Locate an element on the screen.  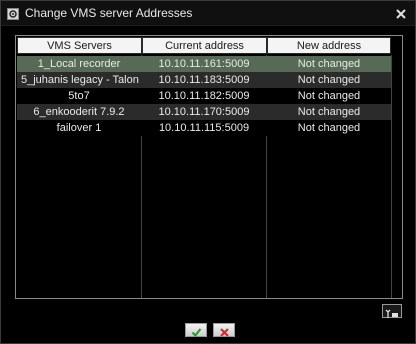
cell-vms-server: 1_Local recorder is located at coordinates (79, 64).